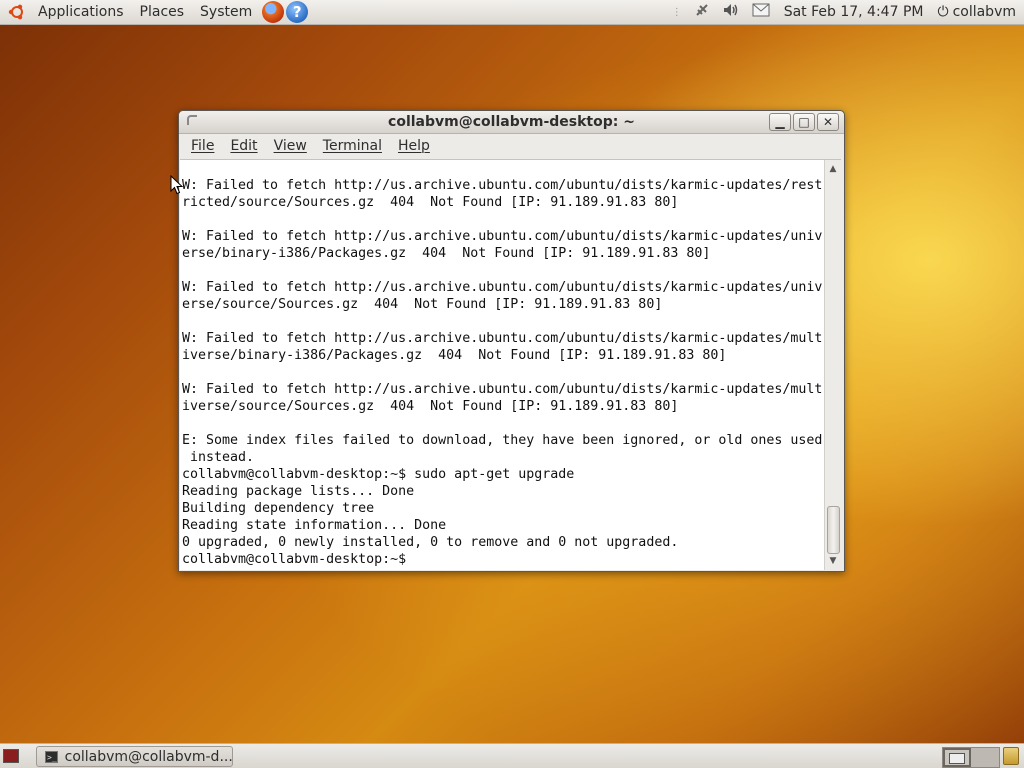  Describe the element at coordinates (832, 365) in the screenshot. I see `vertical-scrollbar: ▲ ▼` at that location.